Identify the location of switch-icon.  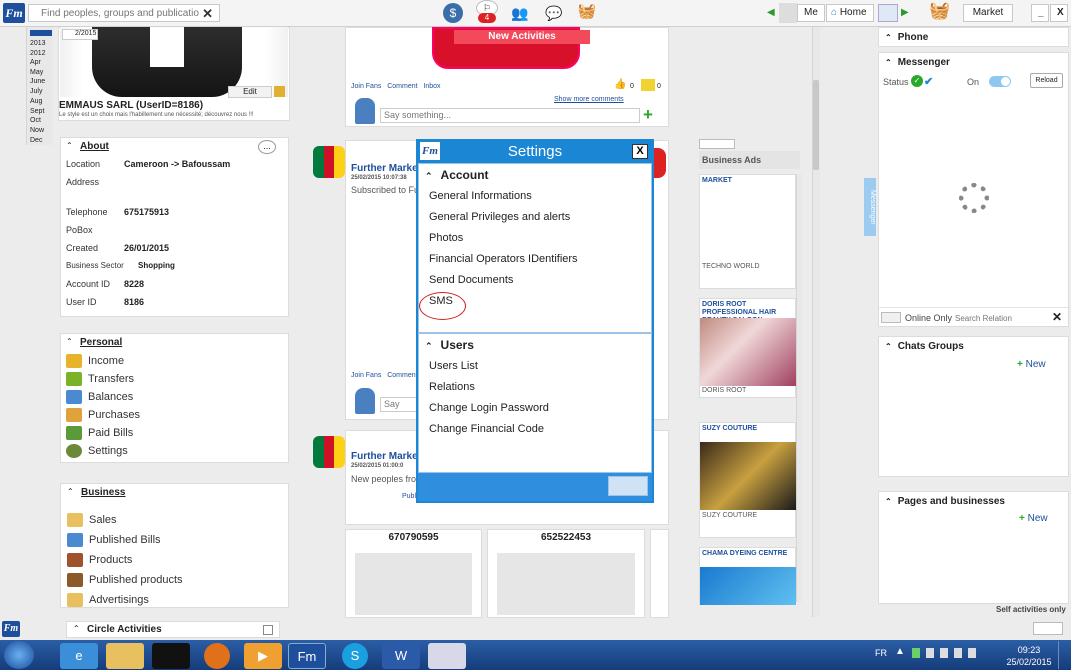
(888, 13).